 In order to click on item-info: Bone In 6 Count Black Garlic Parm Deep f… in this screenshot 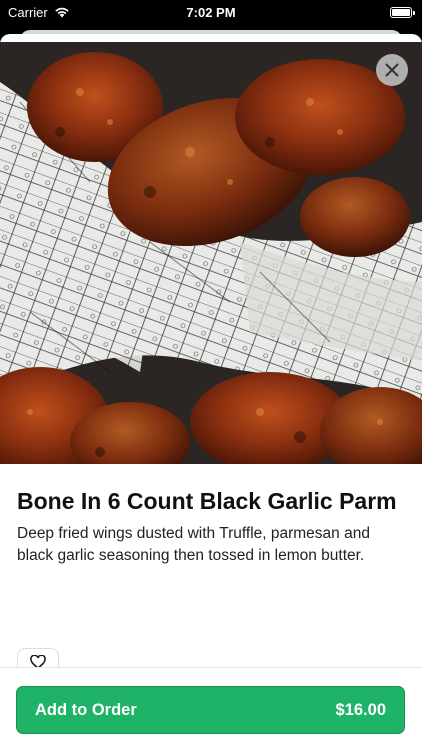, I will do `click(211, 526)`.